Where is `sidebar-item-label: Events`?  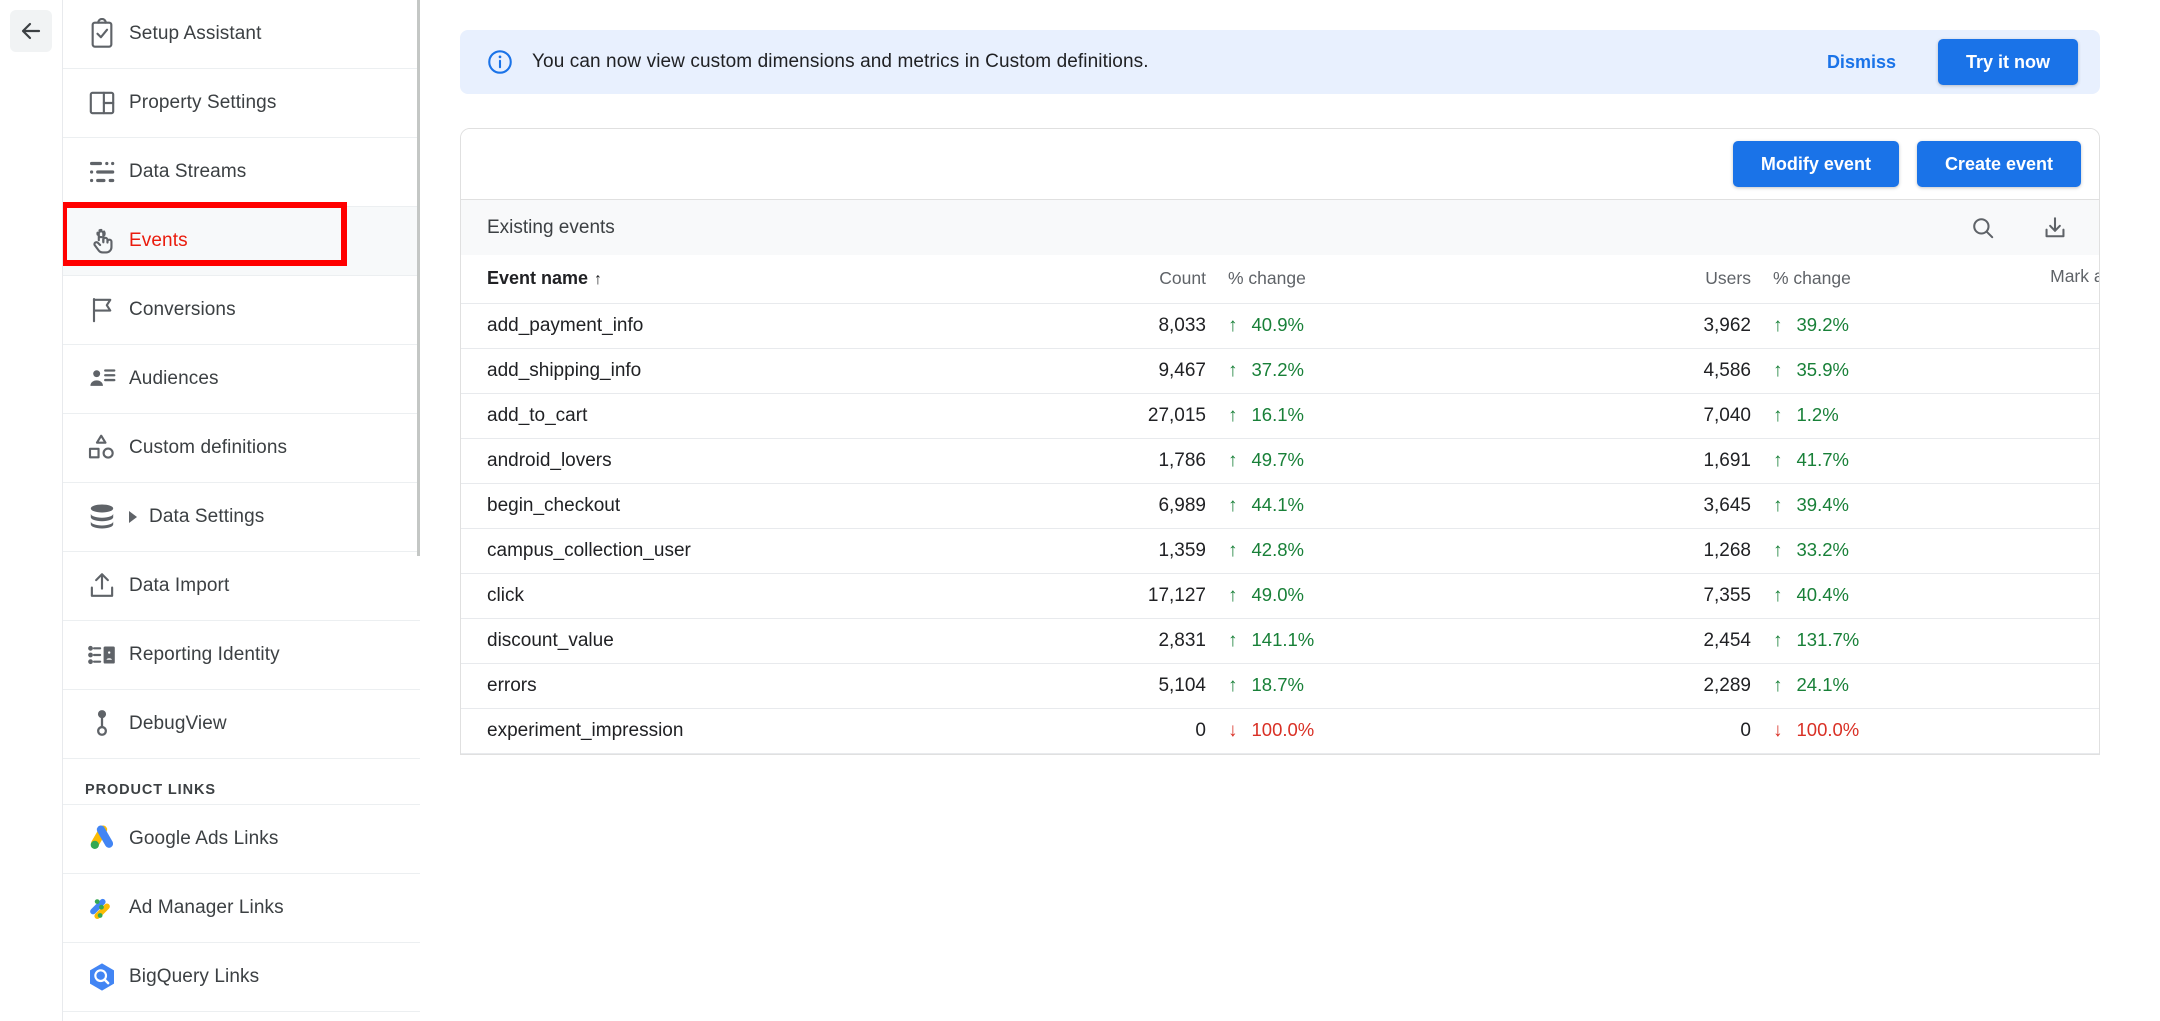
sidebar-item-label: Events is located at coordinates (158, 240).